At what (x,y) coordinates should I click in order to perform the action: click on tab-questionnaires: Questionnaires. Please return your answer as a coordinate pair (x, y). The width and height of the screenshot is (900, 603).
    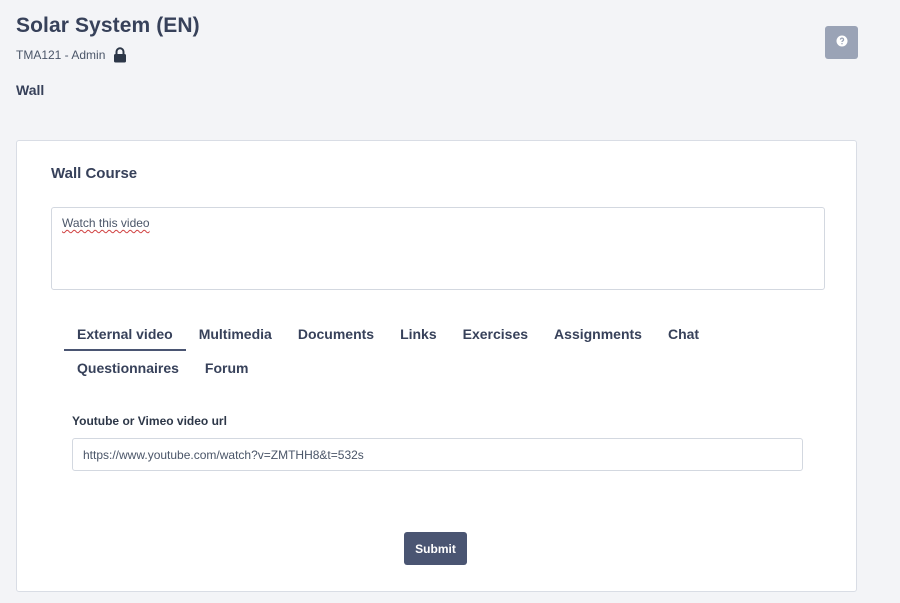
    Looking at the image, I should click on (128, 368).